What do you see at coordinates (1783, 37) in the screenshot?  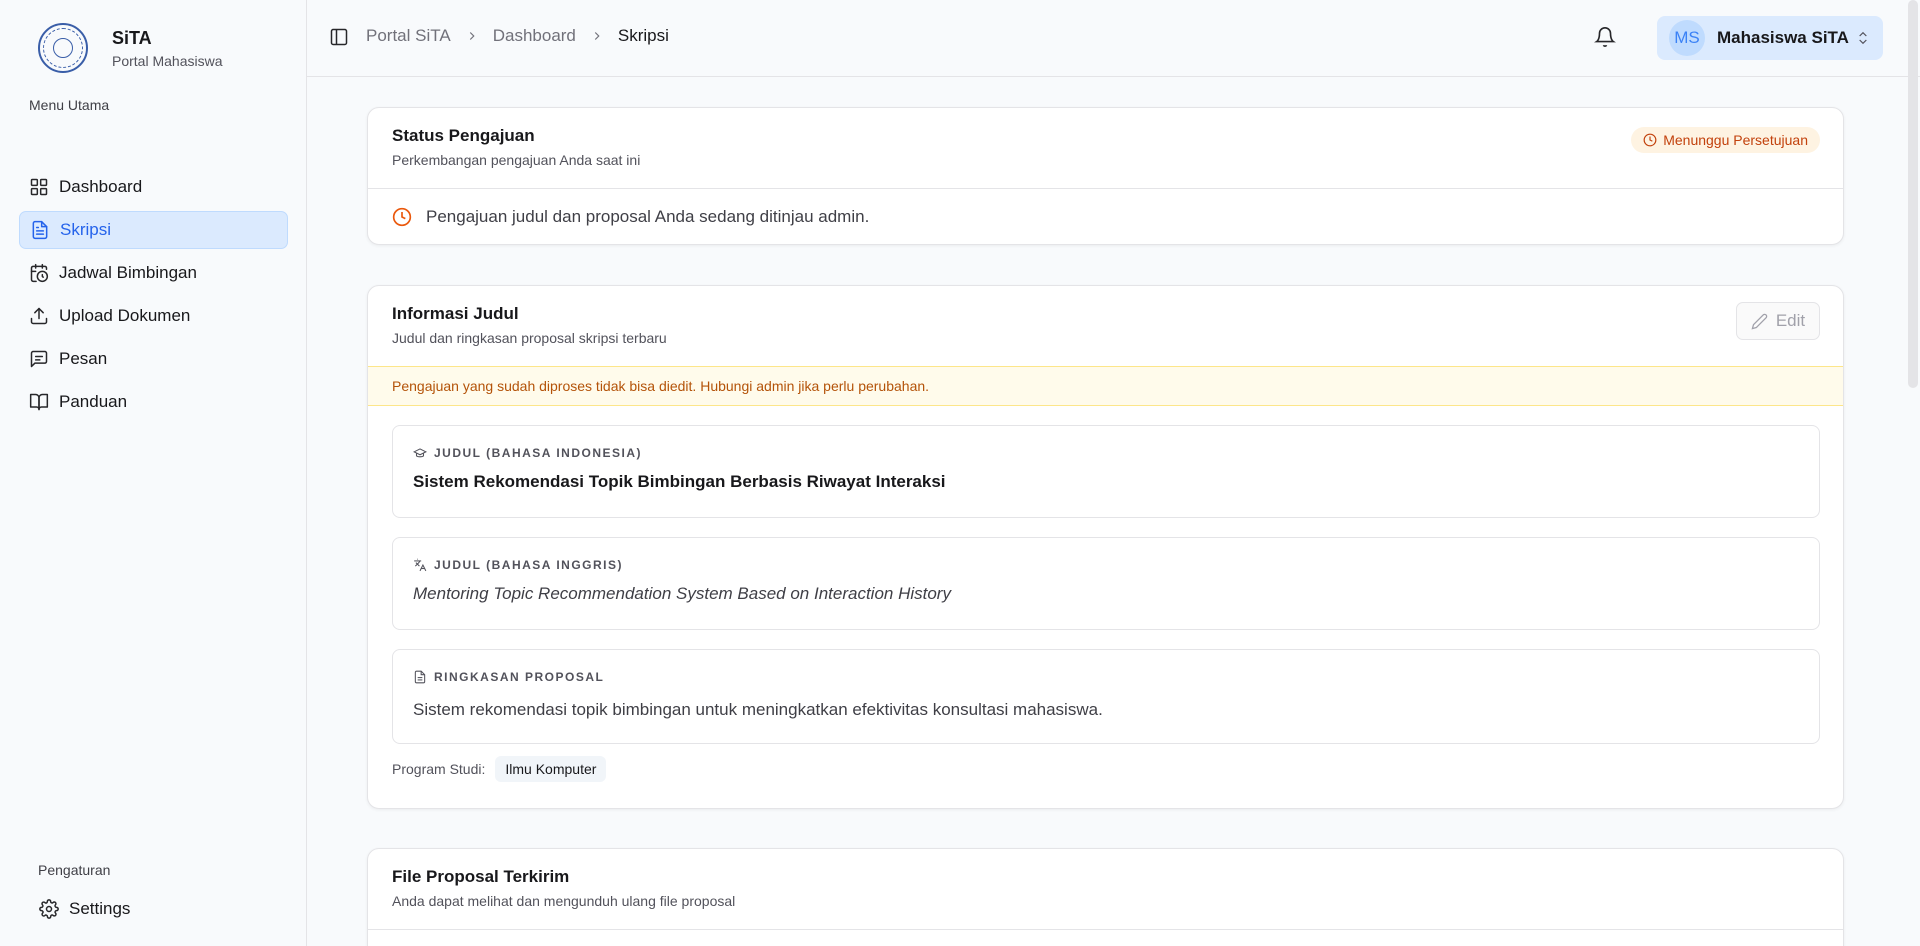 I see `user-name: Mahasiswa SiTA` at bounding box center [1783, 37].